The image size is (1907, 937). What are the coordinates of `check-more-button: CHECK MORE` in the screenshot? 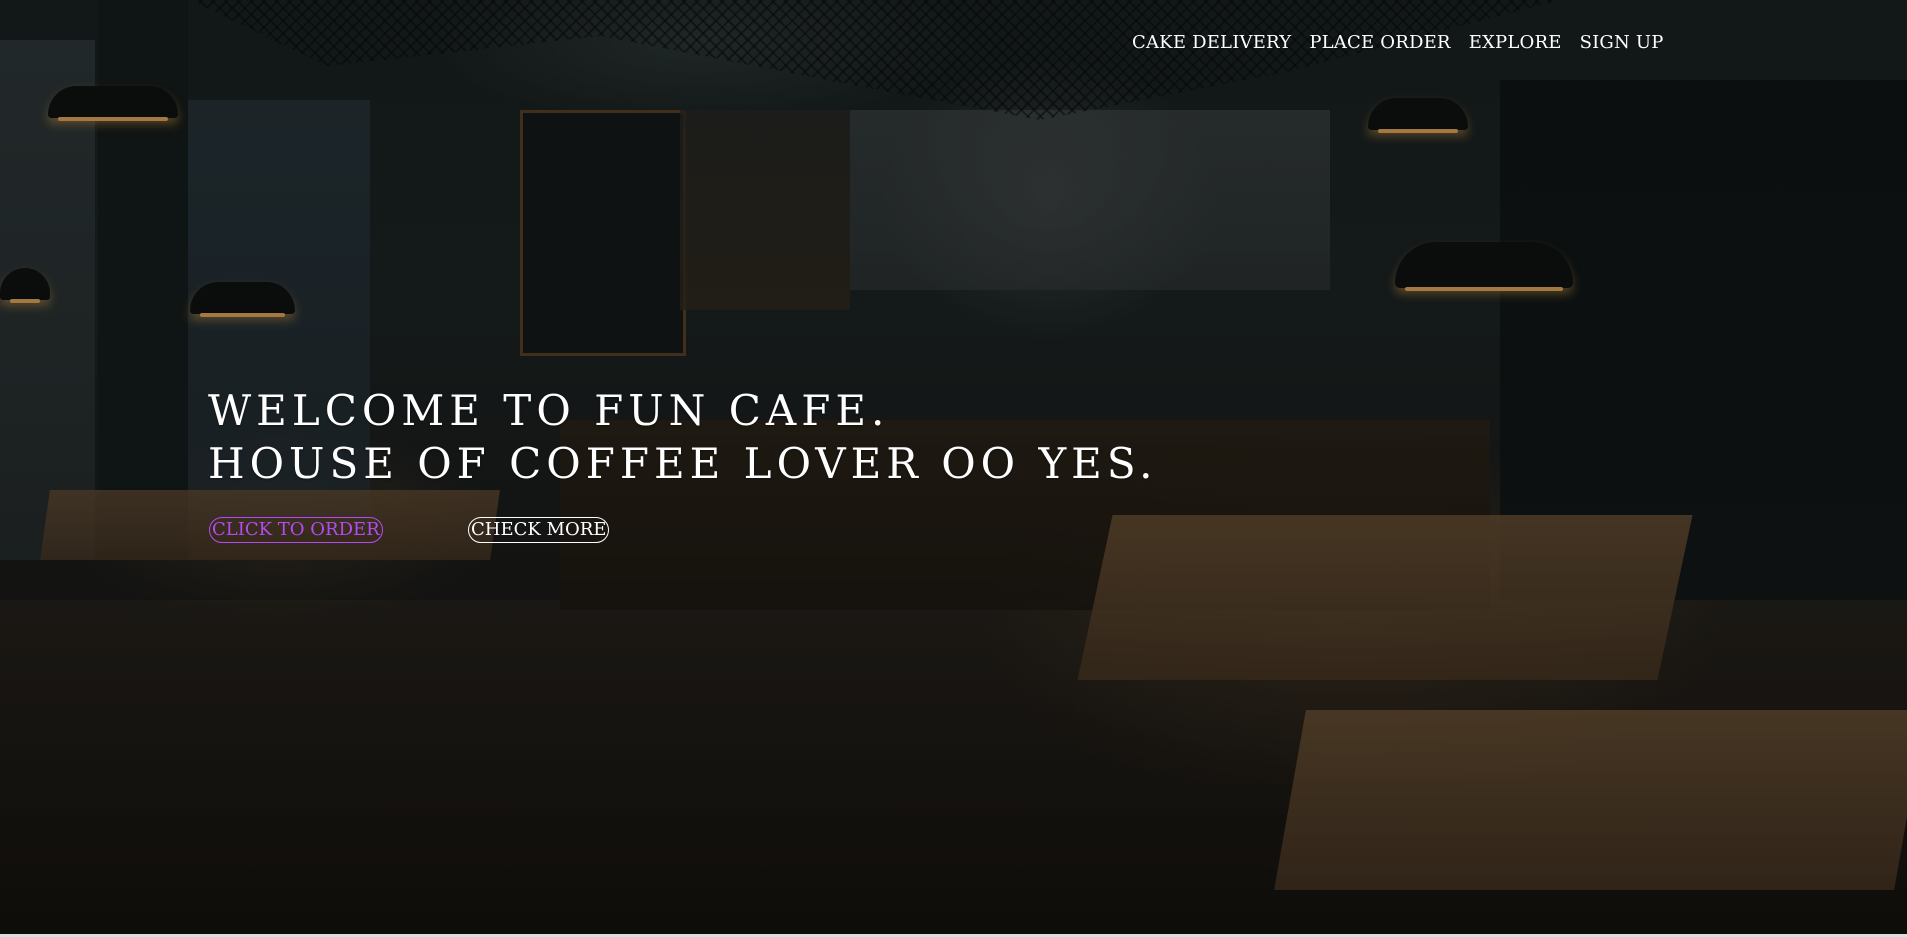 It's located at (539, 530).